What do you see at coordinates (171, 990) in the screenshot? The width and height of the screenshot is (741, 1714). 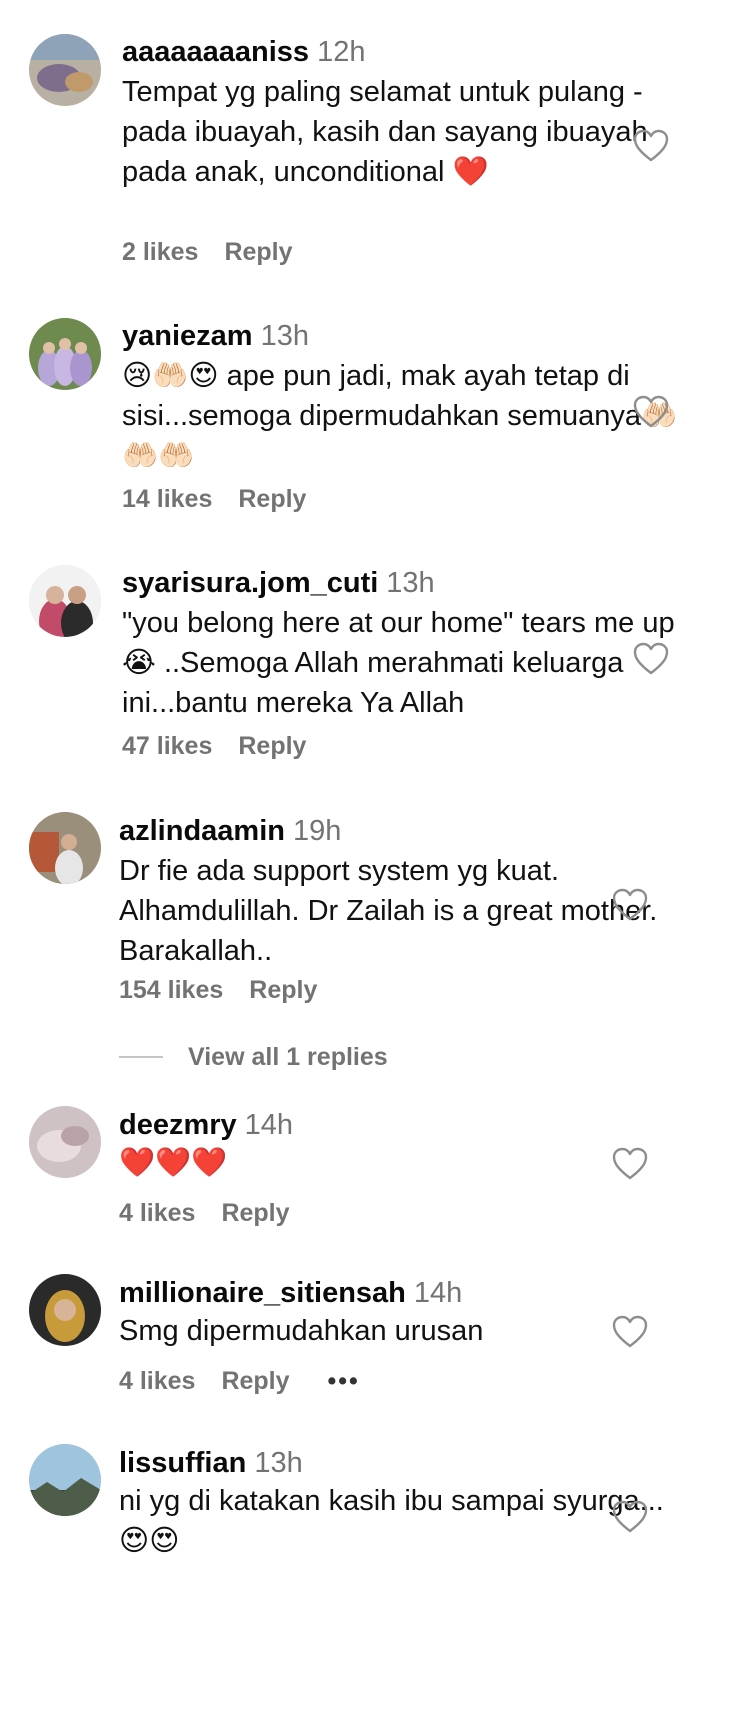 I see `likes-count: 154 likes` at bounding box center [171, 990].